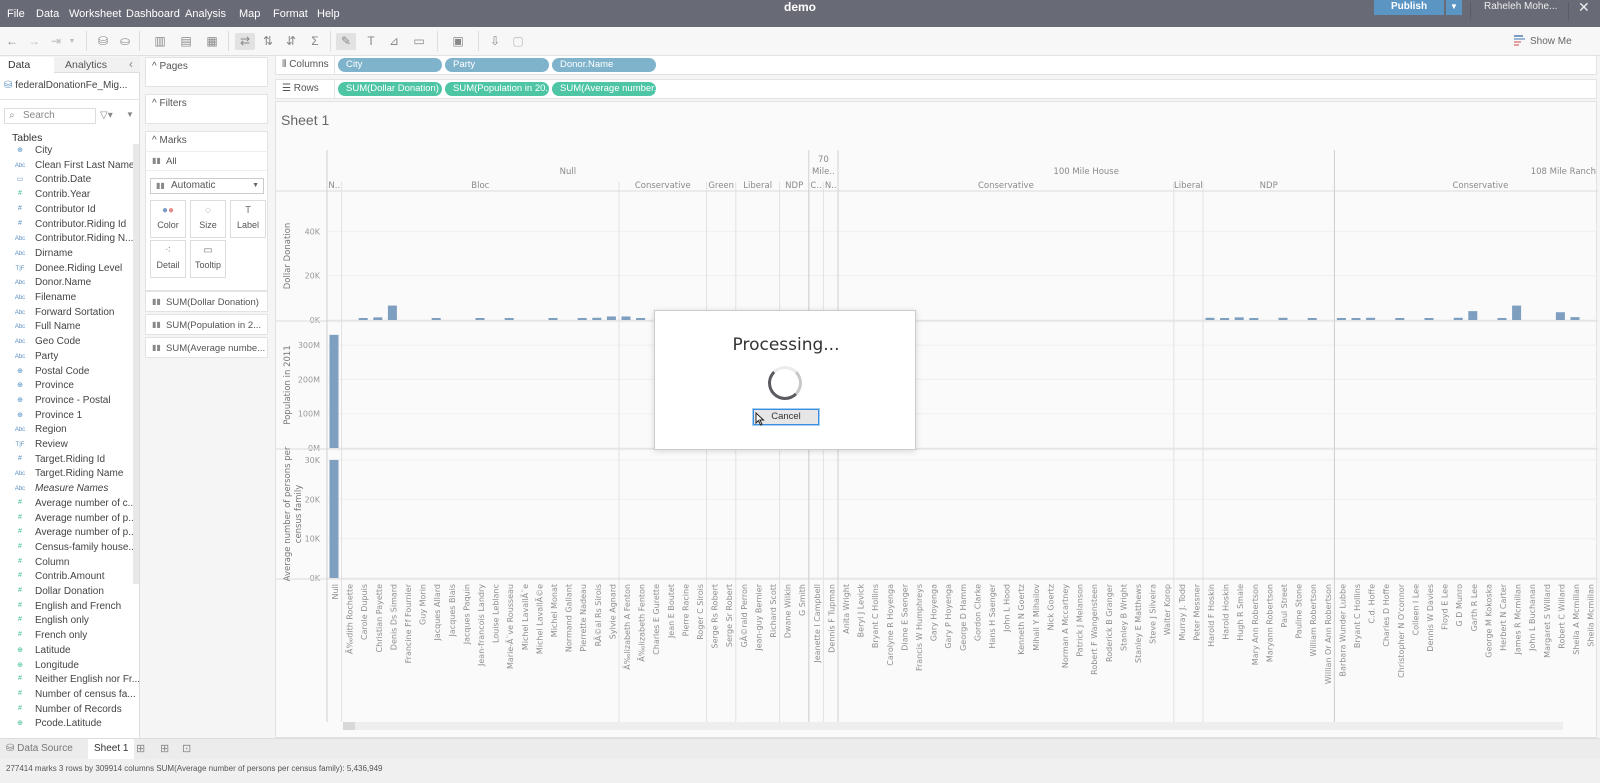  Describe the element at coordinates (206, 301) in the screenshot. I see `marks-measure-tab: ▮▮ SUM(Dollar Donation)` at that location.